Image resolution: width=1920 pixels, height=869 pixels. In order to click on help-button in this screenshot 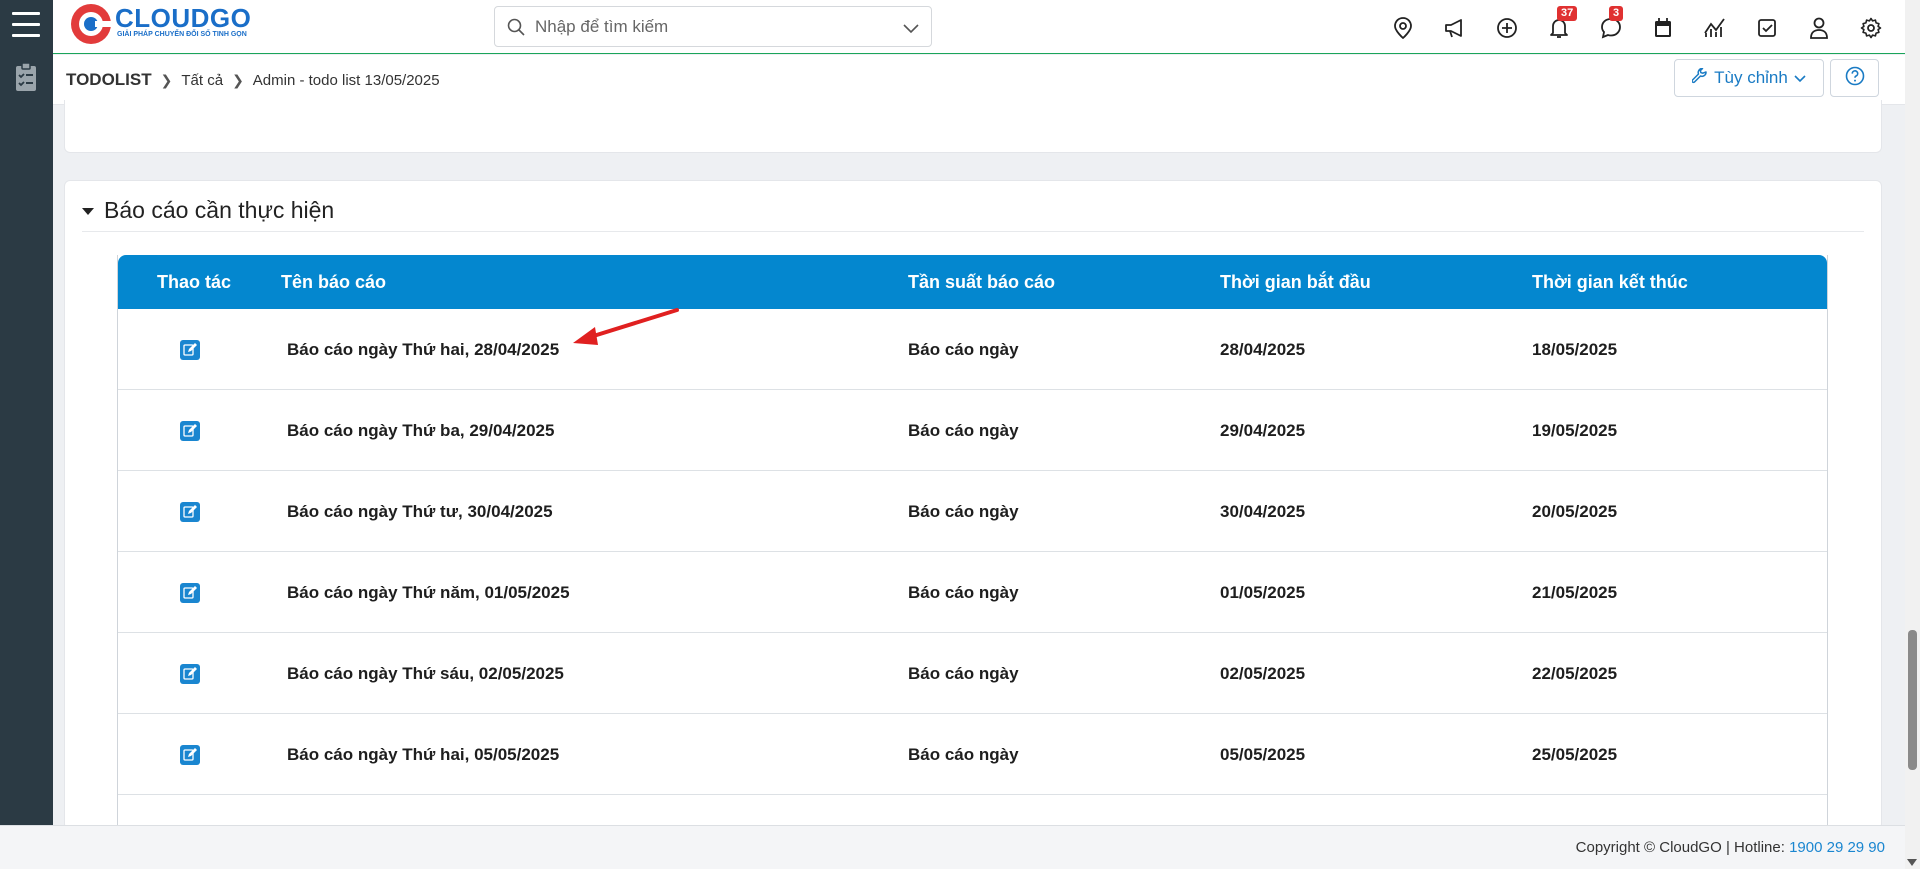, I will do `click(1854, 78)`.